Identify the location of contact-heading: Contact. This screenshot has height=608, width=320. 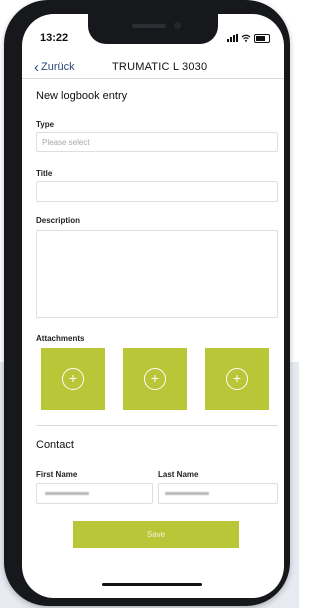
(55, 445).